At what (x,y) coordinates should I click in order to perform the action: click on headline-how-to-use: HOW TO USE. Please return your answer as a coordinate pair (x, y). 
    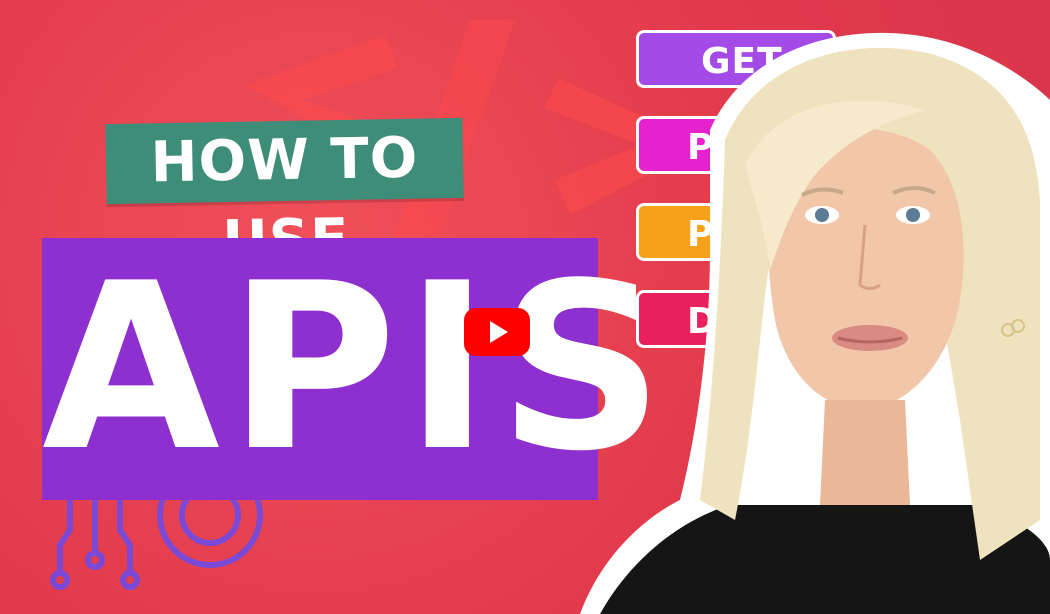
    Looking at the image, I should click on (284, 195).